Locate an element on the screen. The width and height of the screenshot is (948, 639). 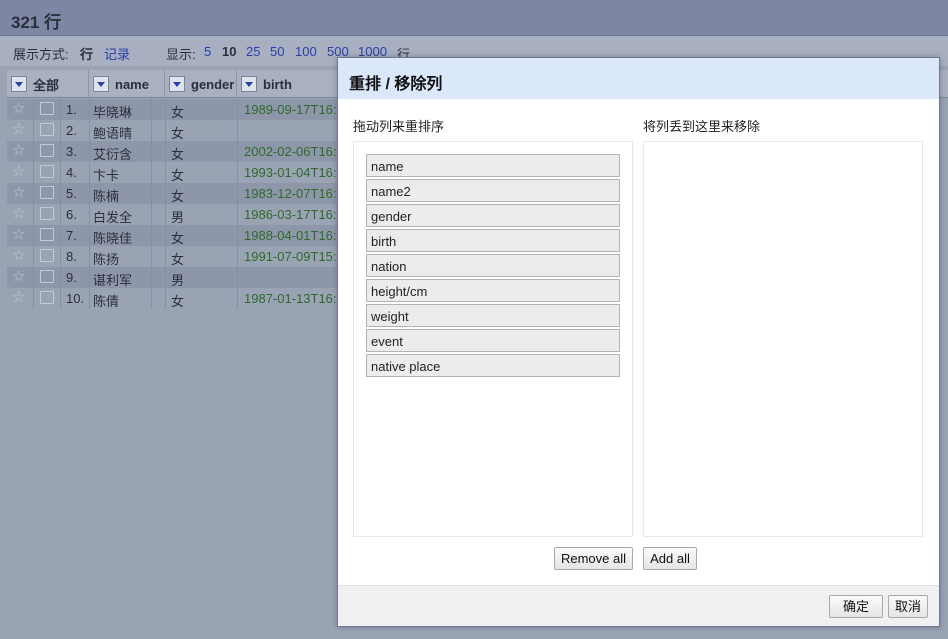
page-size-5: 5 is located at coordinates (207, 51).